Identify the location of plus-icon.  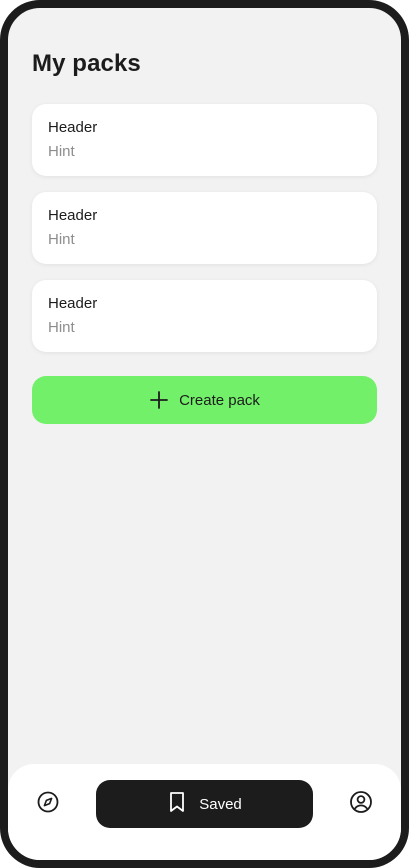
(159, 400).